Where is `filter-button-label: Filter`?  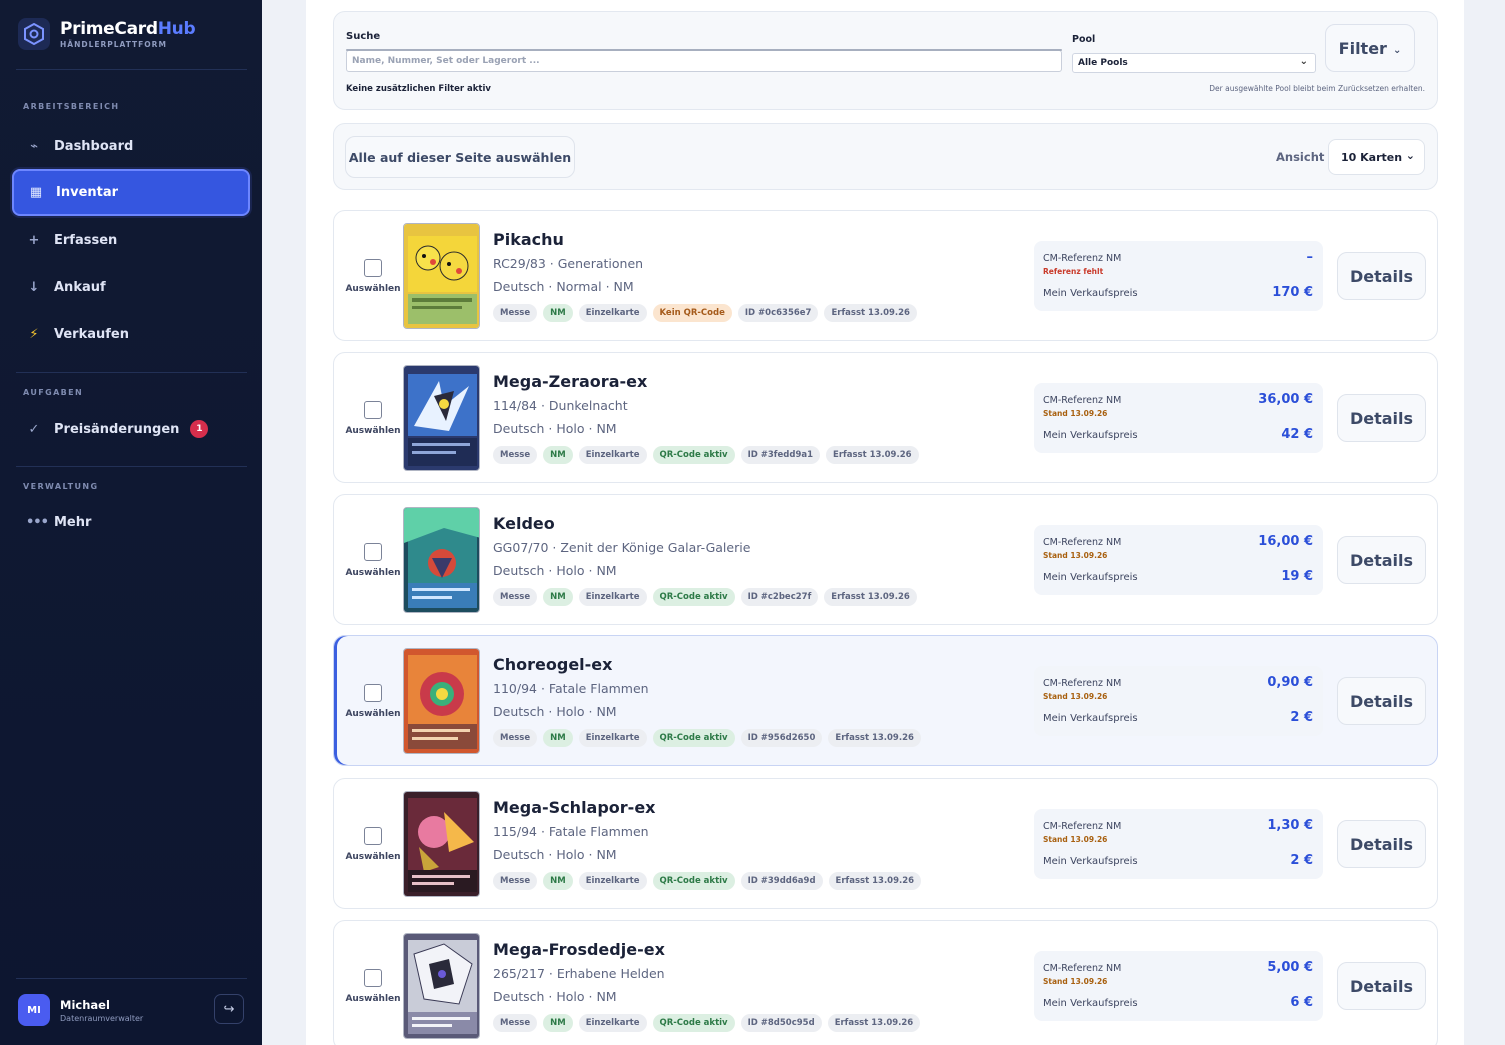 filter-button-label: Filter is located at coordinates (1362, 48).